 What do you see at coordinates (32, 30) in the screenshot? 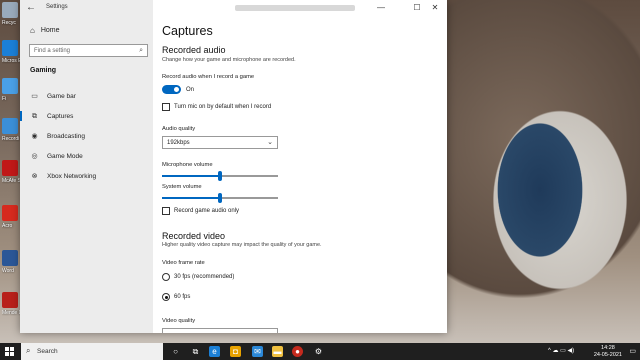
I see `home-icon: ⌂` at bounding box center [32, 30].